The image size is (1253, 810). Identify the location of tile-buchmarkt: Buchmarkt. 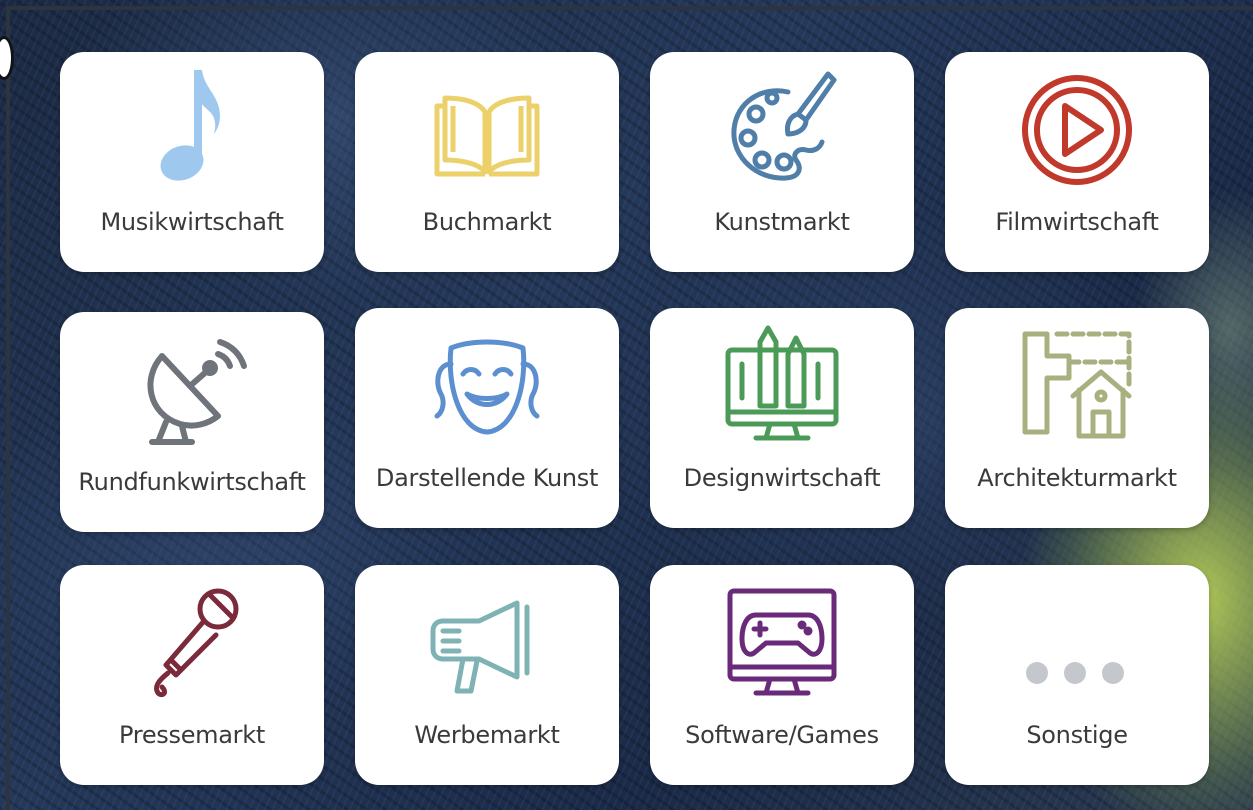
(487, 162).